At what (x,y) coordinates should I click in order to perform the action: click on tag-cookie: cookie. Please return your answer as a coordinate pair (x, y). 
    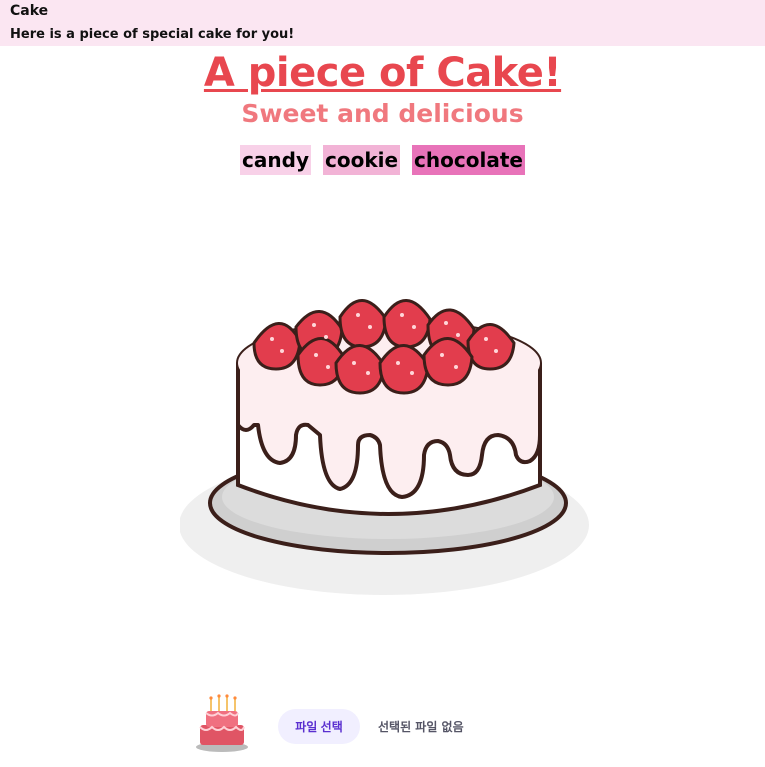
    Looking at the image, I should click on (361, 160).